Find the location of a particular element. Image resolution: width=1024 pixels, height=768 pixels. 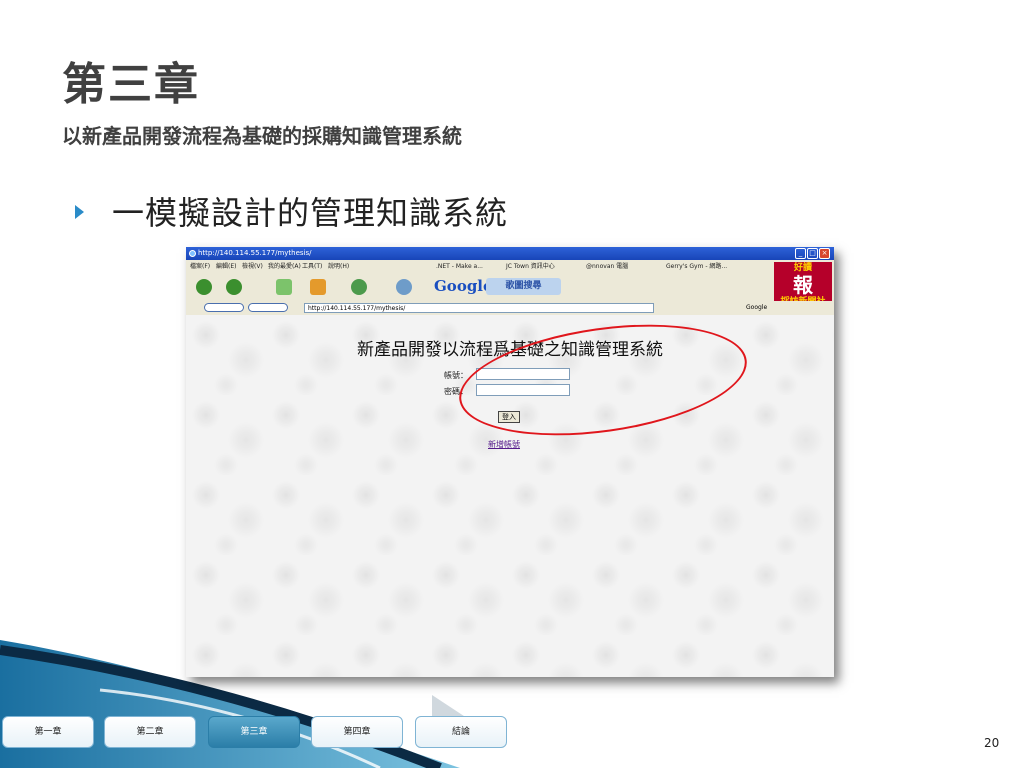

menu-file: 檔案(F) is located at coordinates (200, 267).